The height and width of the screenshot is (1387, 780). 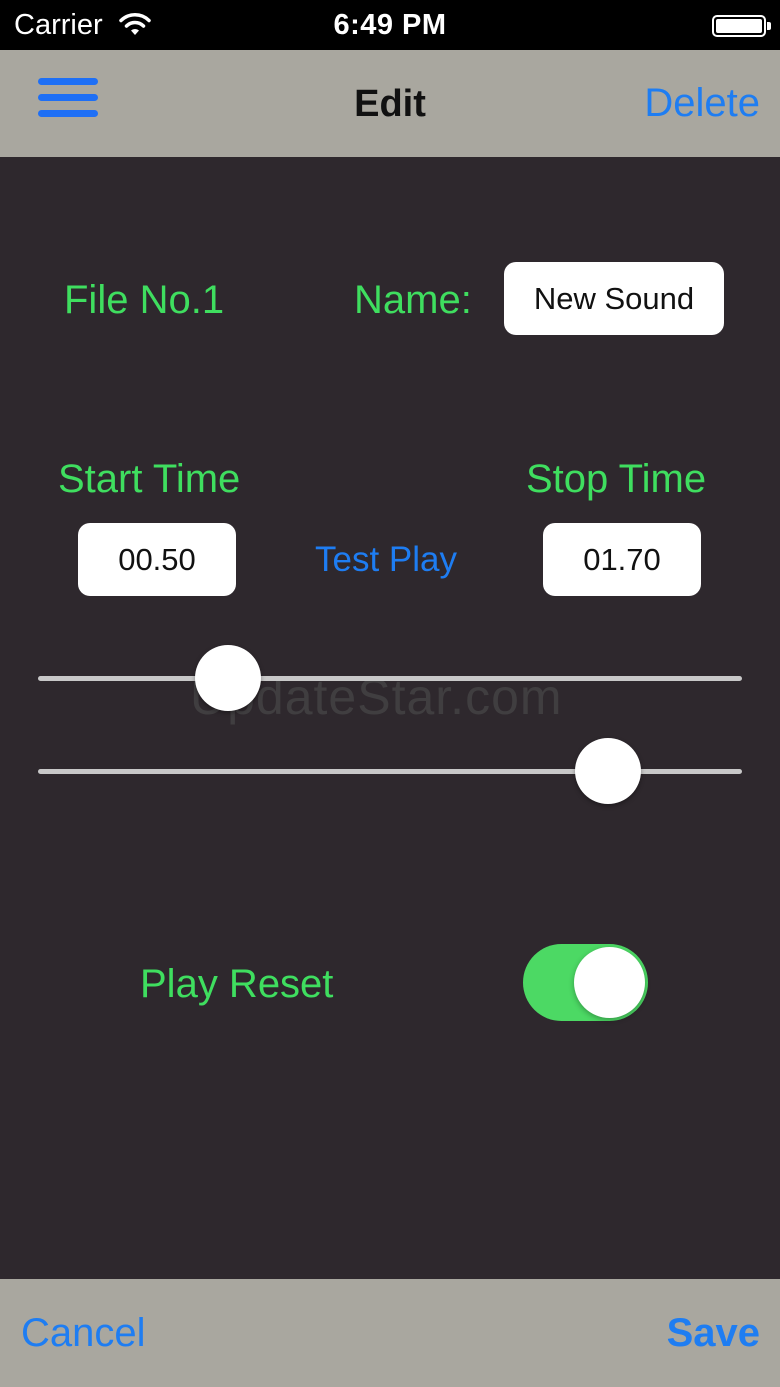 I want to click on delete-button: Delete, so click(x=702, y=103).